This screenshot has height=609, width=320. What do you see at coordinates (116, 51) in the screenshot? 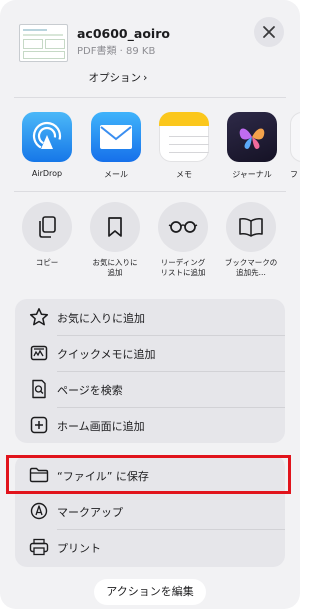
I see `file-meta: PDF書類 · 89 KB` at bounding box center [116, 51].